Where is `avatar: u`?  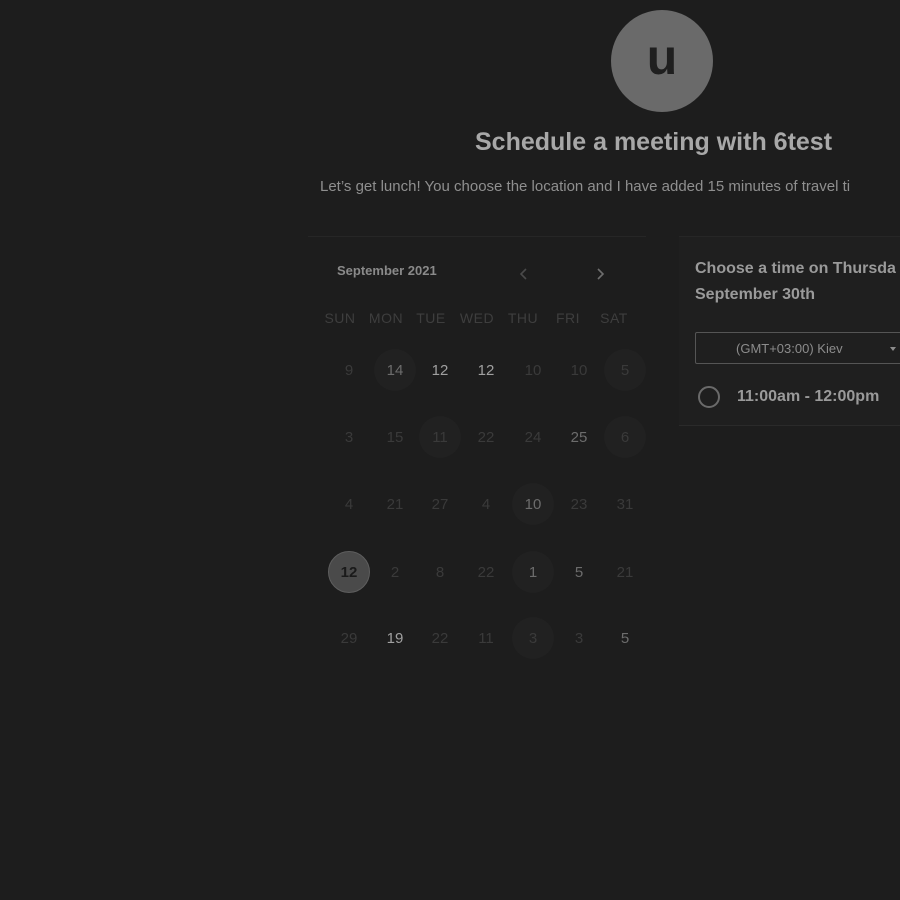 avatar: u is located at coordinates (662, 61).